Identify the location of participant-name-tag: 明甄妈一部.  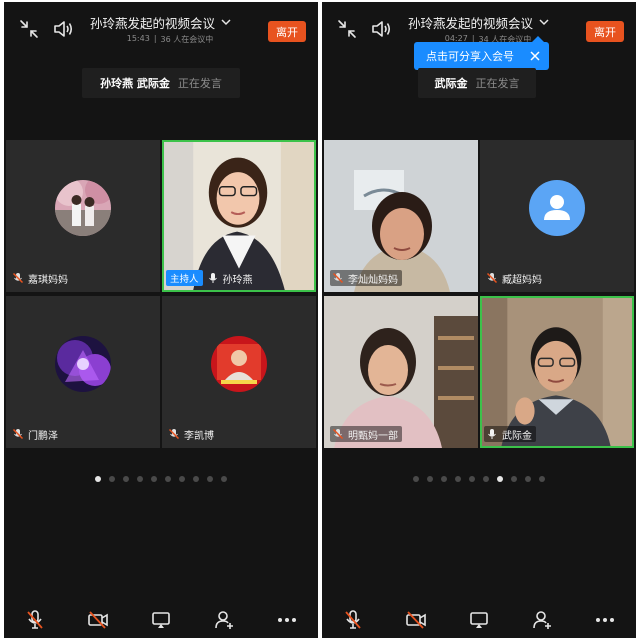
(366, 434).